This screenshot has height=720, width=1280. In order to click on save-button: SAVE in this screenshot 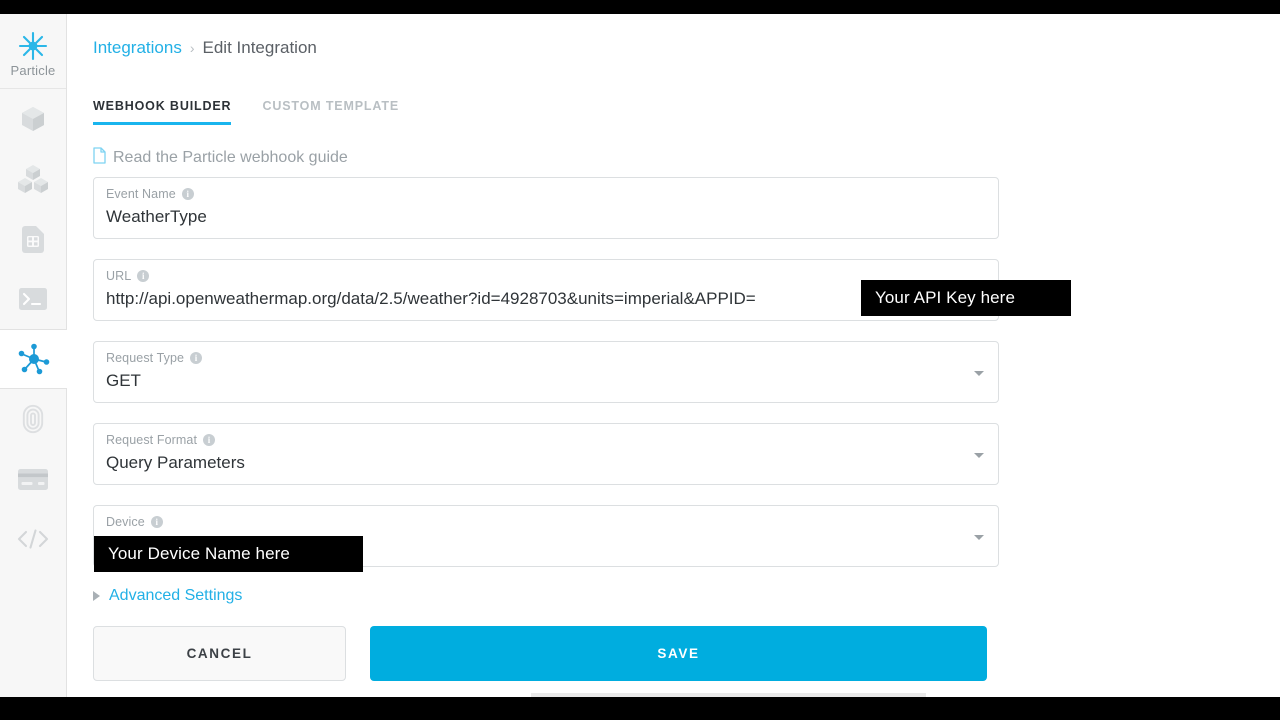, I will do `click(678, 653)`.